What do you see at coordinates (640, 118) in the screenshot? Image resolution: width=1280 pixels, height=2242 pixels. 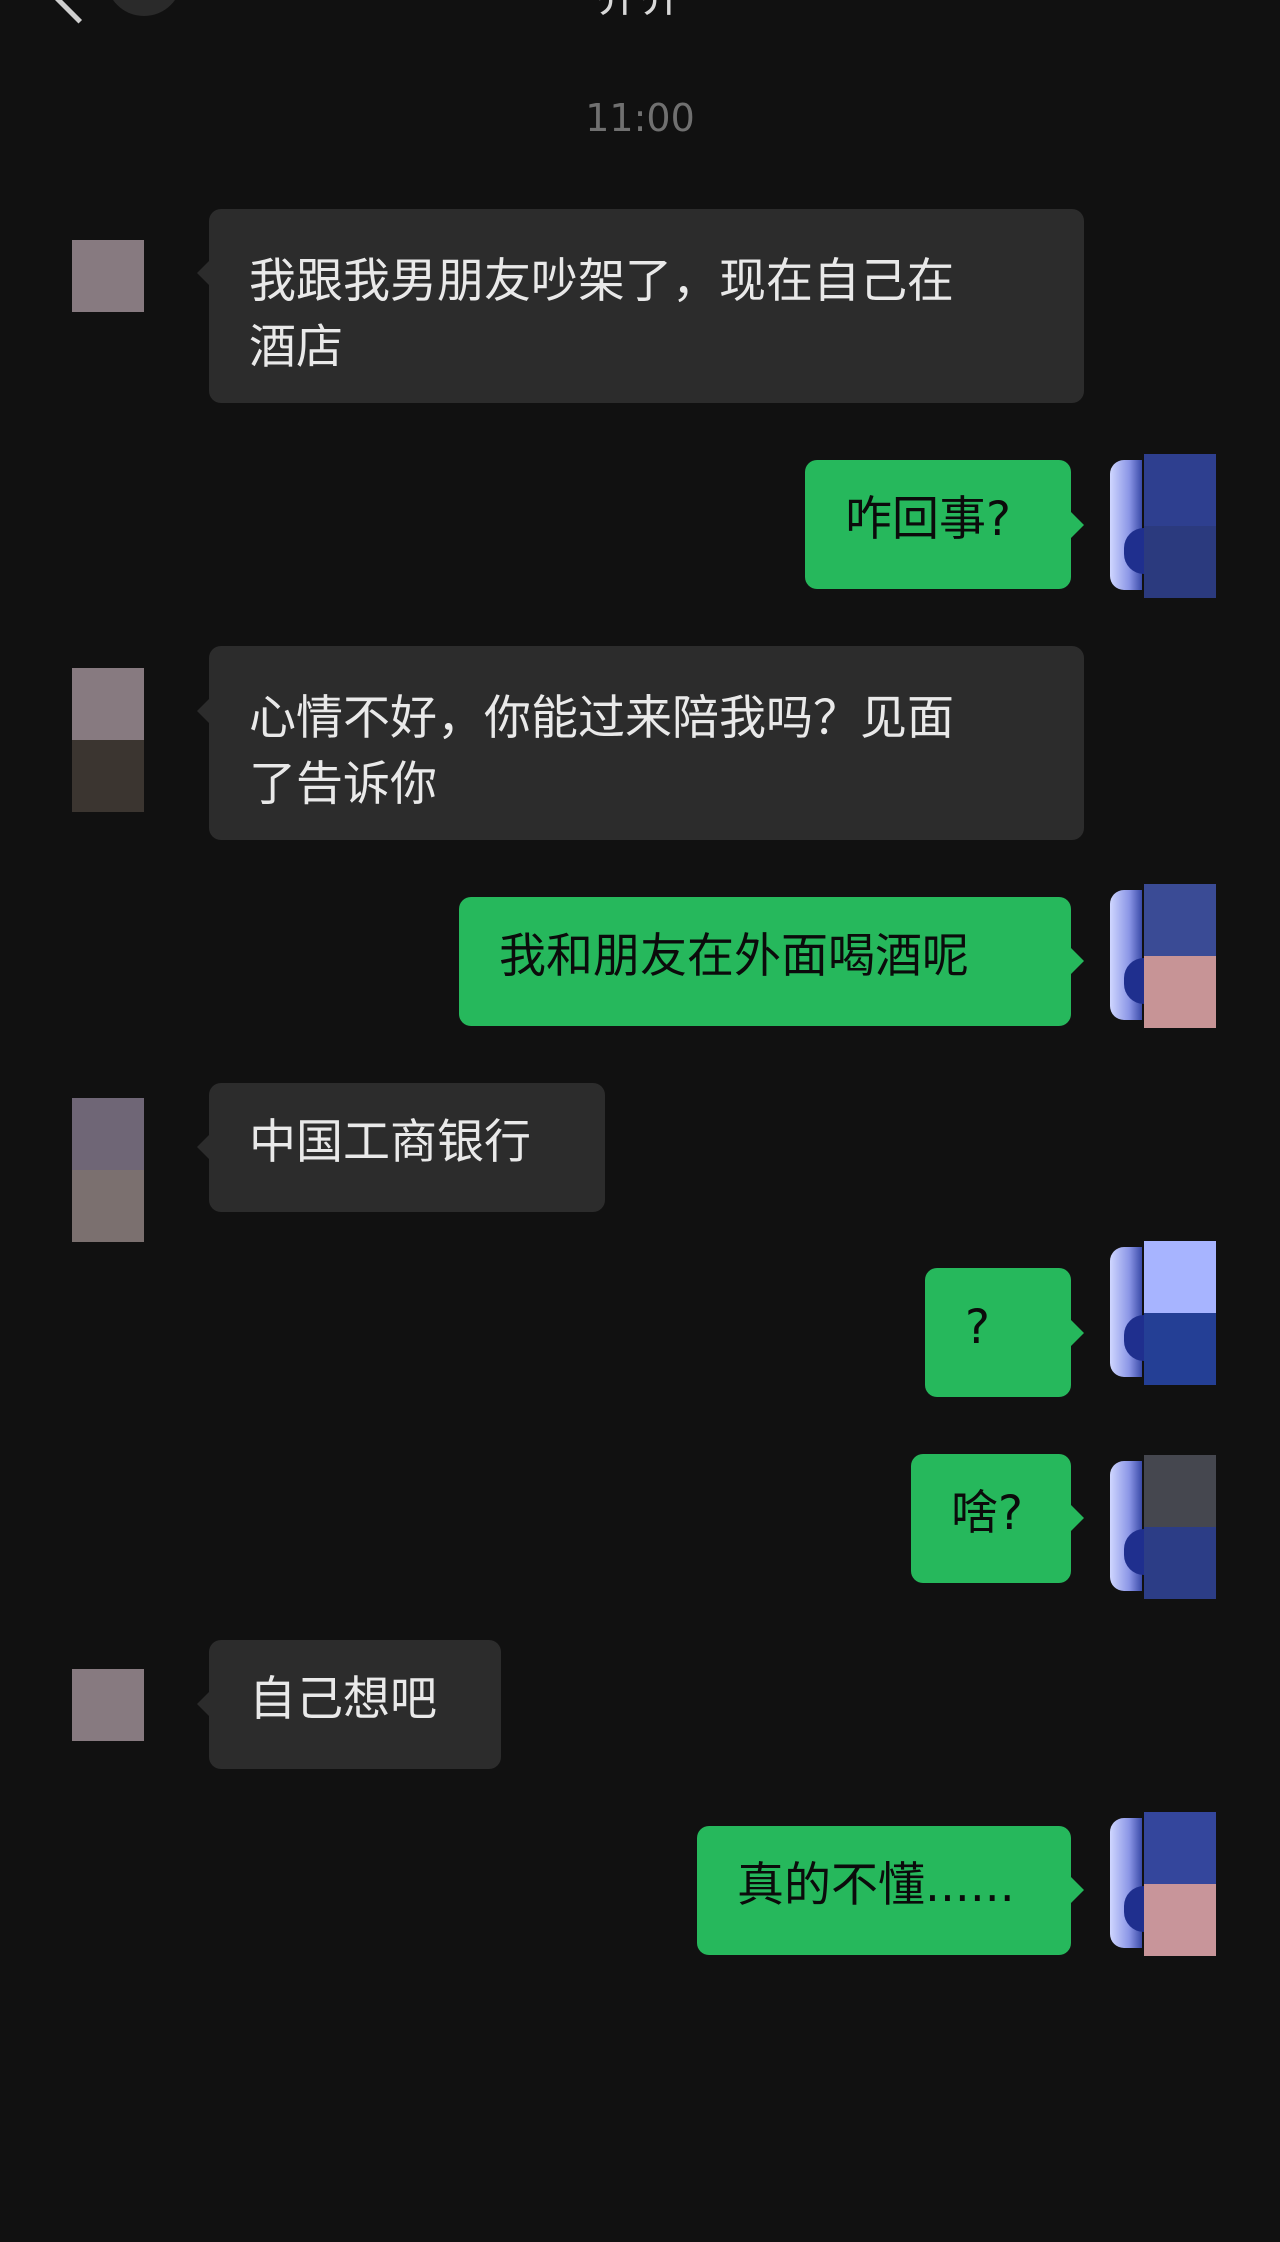 I see `message-timestamp: 11:00` at bounding box center [640, 118].